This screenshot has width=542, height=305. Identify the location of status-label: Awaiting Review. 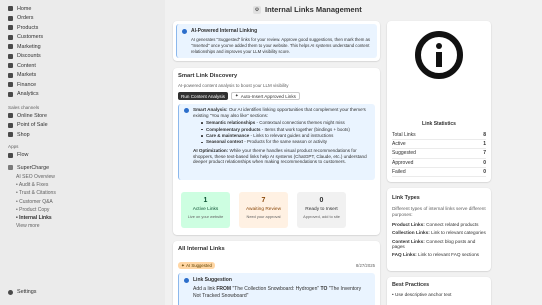
(263, 209).